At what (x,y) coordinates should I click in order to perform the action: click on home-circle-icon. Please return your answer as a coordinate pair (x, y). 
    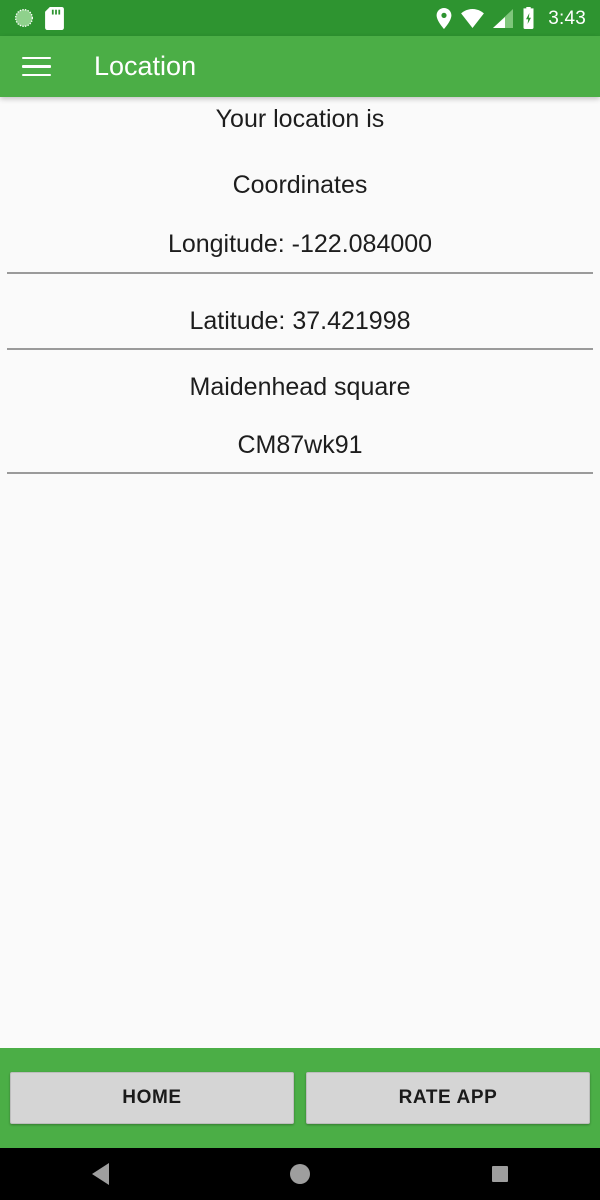
    Looking at the image, I should click on (300, 1174).